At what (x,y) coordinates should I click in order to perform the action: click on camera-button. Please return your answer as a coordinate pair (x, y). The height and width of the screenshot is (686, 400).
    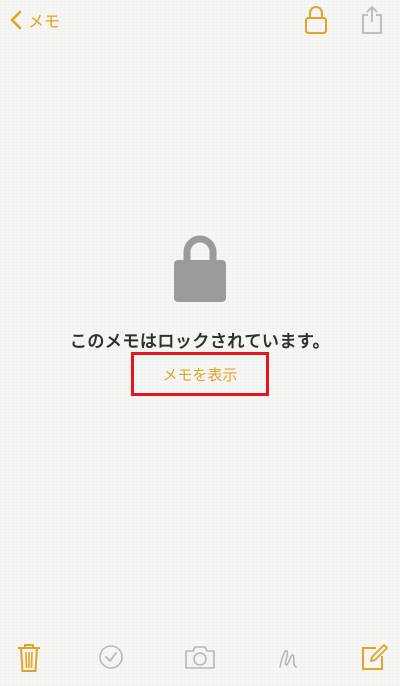
    Looking at the image, I should click on (200, 659).